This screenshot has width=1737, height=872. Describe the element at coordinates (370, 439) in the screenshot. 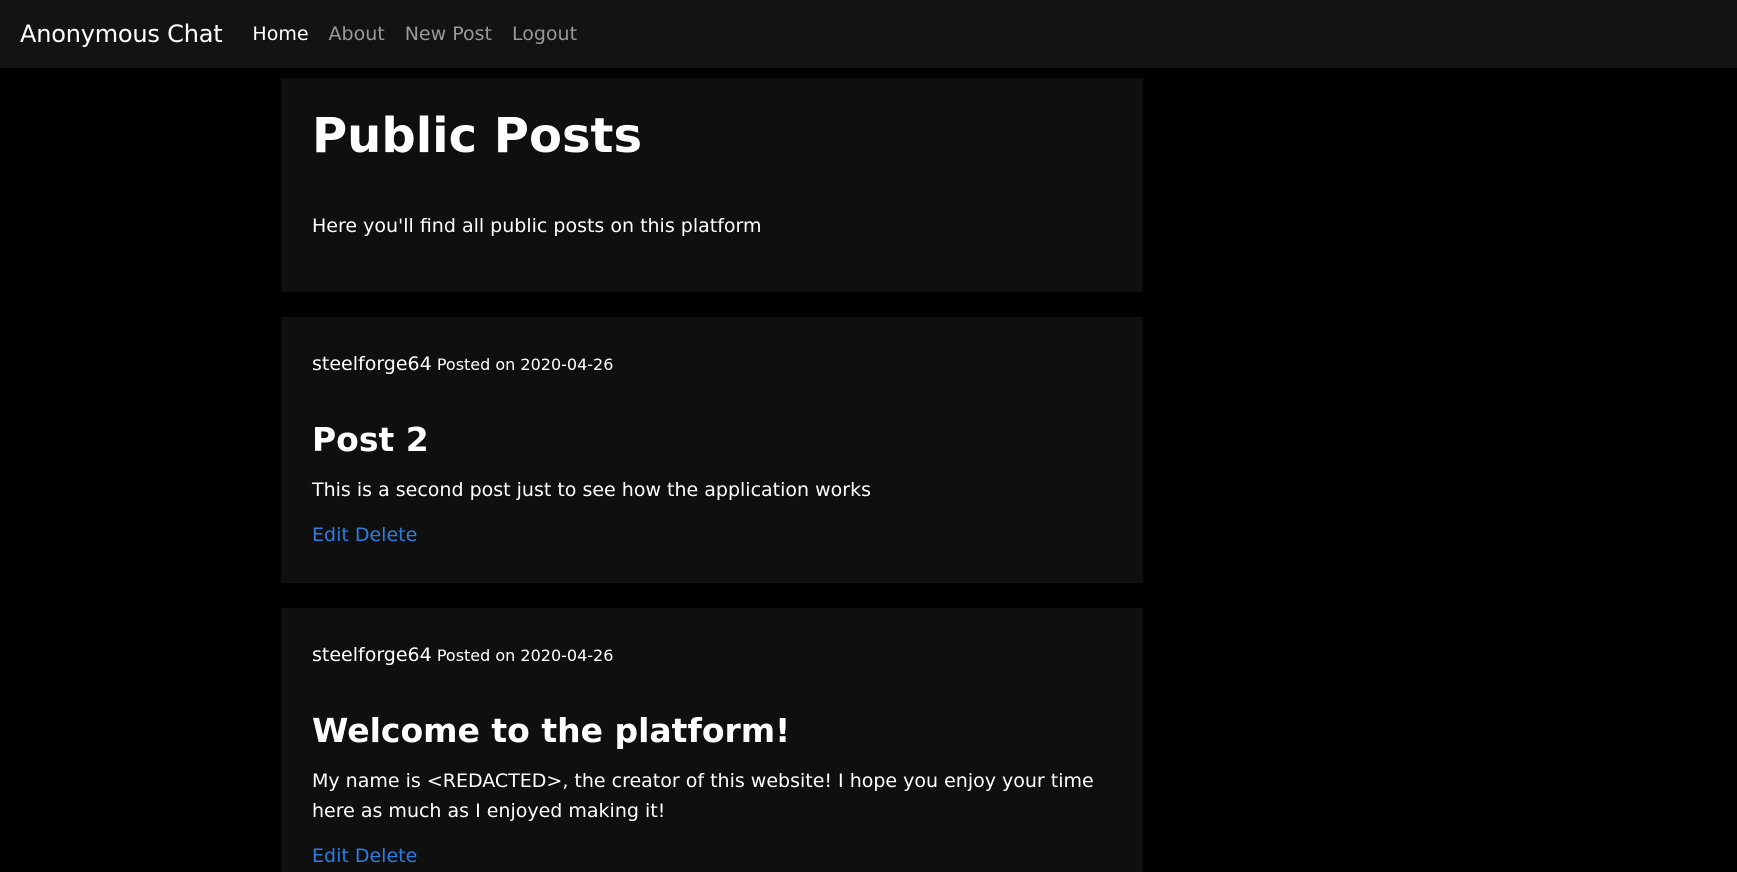

I see `post-title: Post 2` at that location.